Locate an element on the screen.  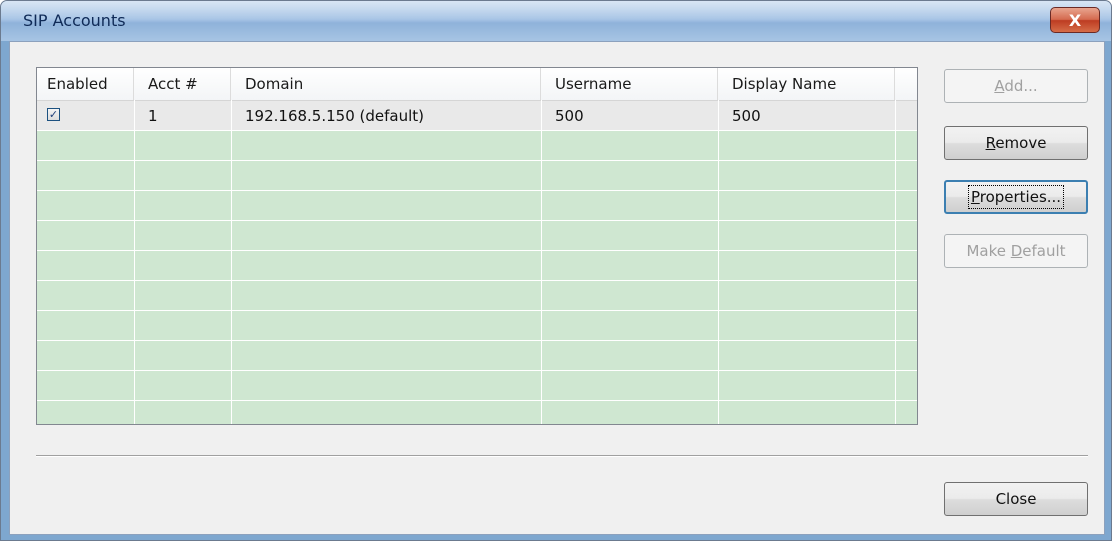
close-button: Close is located at coordinates (1016, 499).